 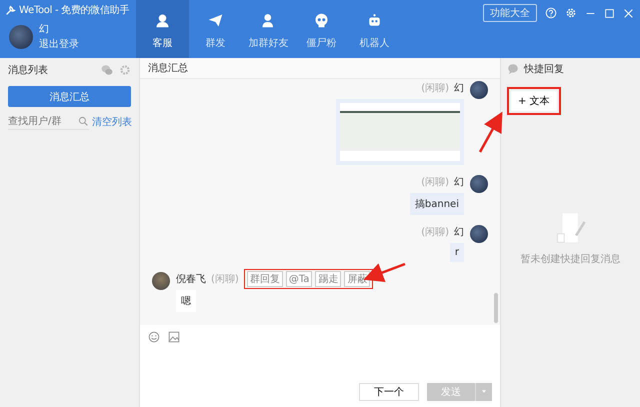 What do you see at coordinates (374, 29) in the screenshot?
I see `nav-tab: 机器人` at bounding box center [374, 29].